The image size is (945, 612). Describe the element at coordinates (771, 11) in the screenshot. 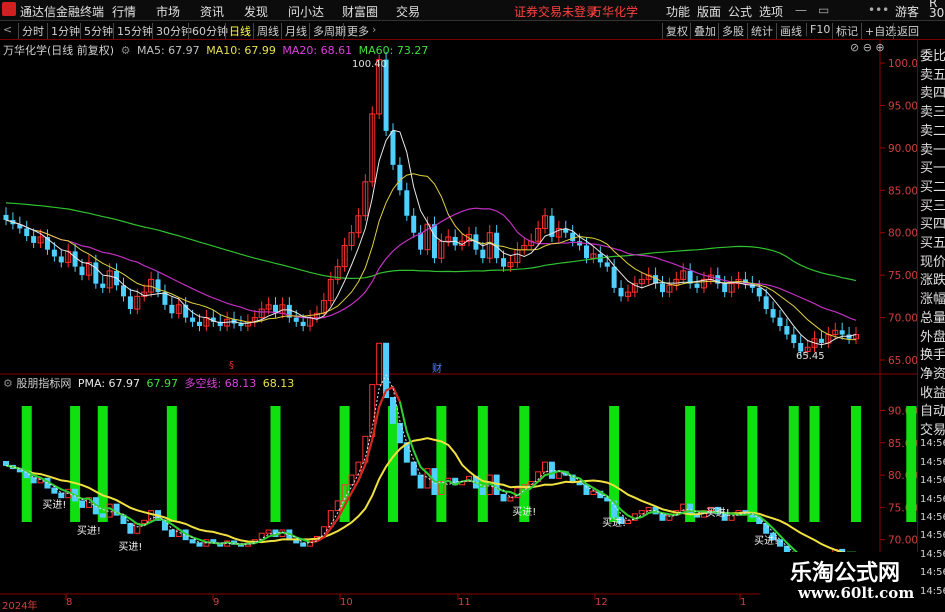

I see `menu-xuanxiang: 选项` at that location.